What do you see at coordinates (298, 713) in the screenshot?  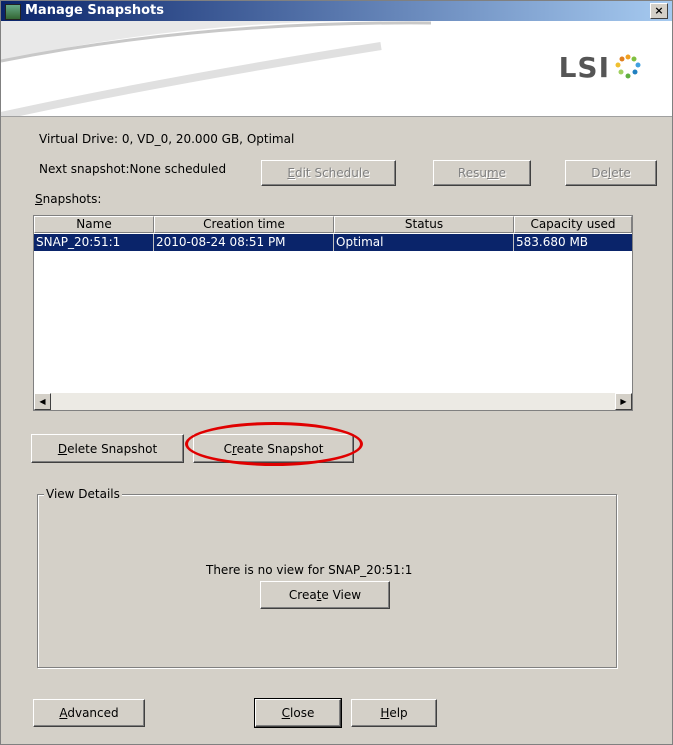 I see `close-button: Close` at bounding box center [298, 713].